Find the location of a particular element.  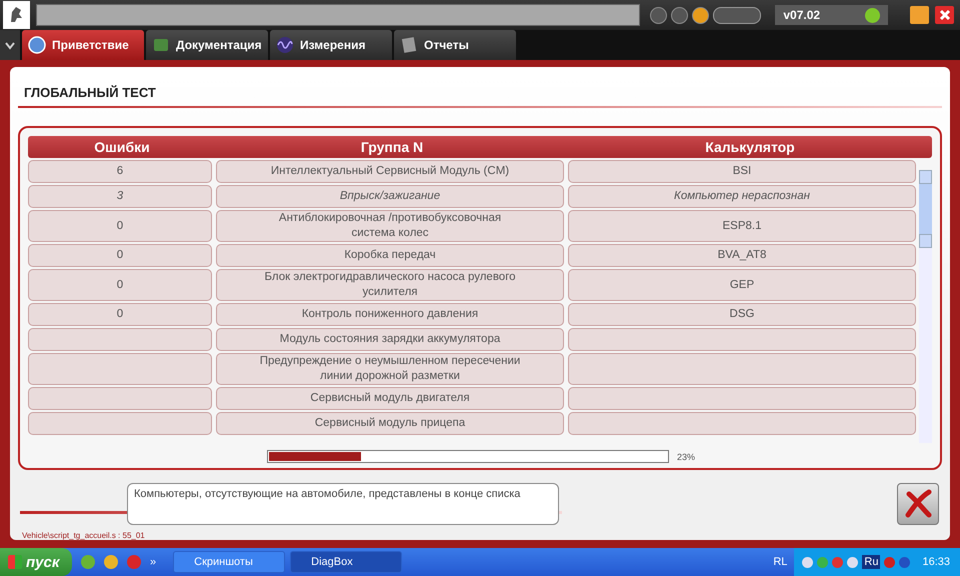

status-icon is located at coordinates (872, 15).